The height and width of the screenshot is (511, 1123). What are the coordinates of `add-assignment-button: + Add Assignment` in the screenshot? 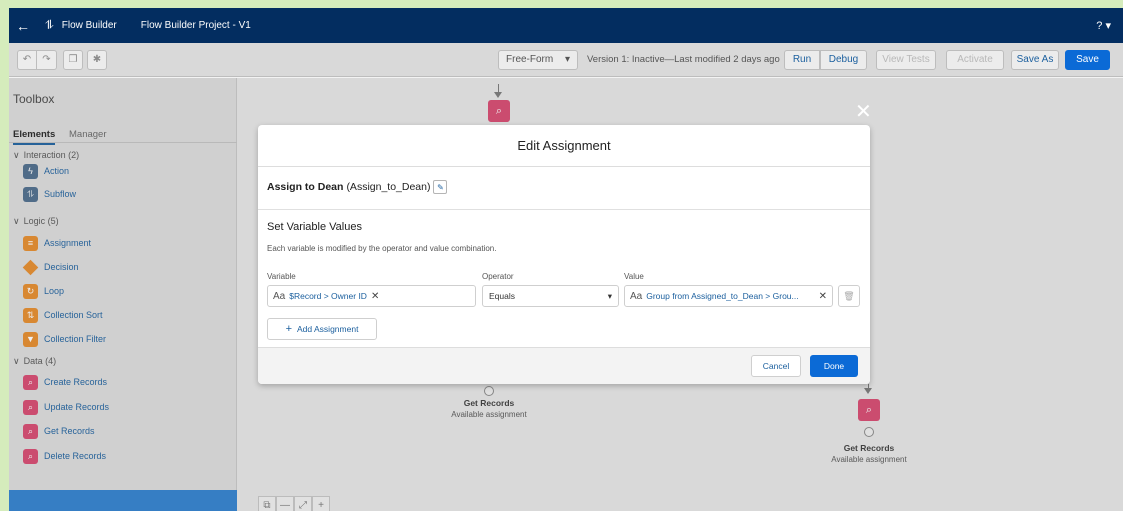 It's located at (322, 329).